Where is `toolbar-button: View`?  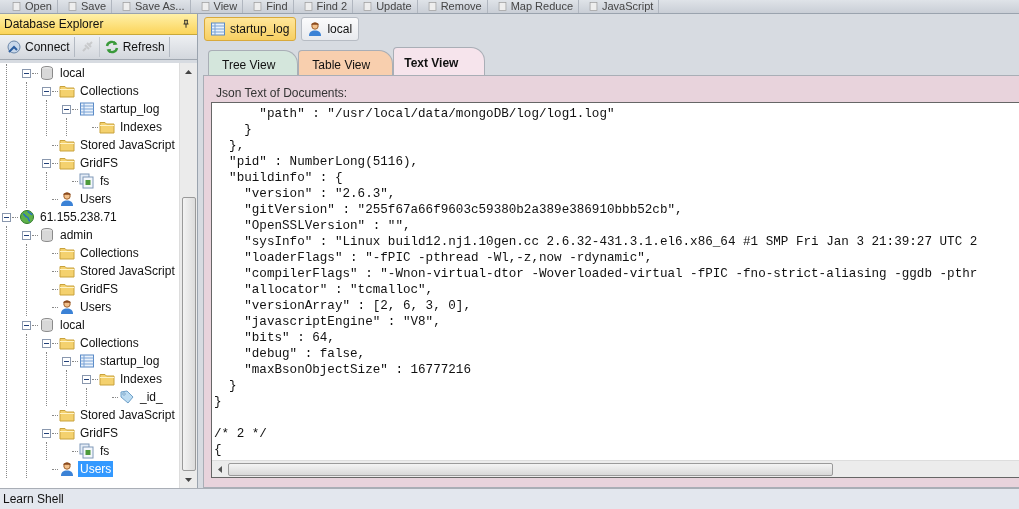
toolbar-button: View is located at coordinates (219, 6).